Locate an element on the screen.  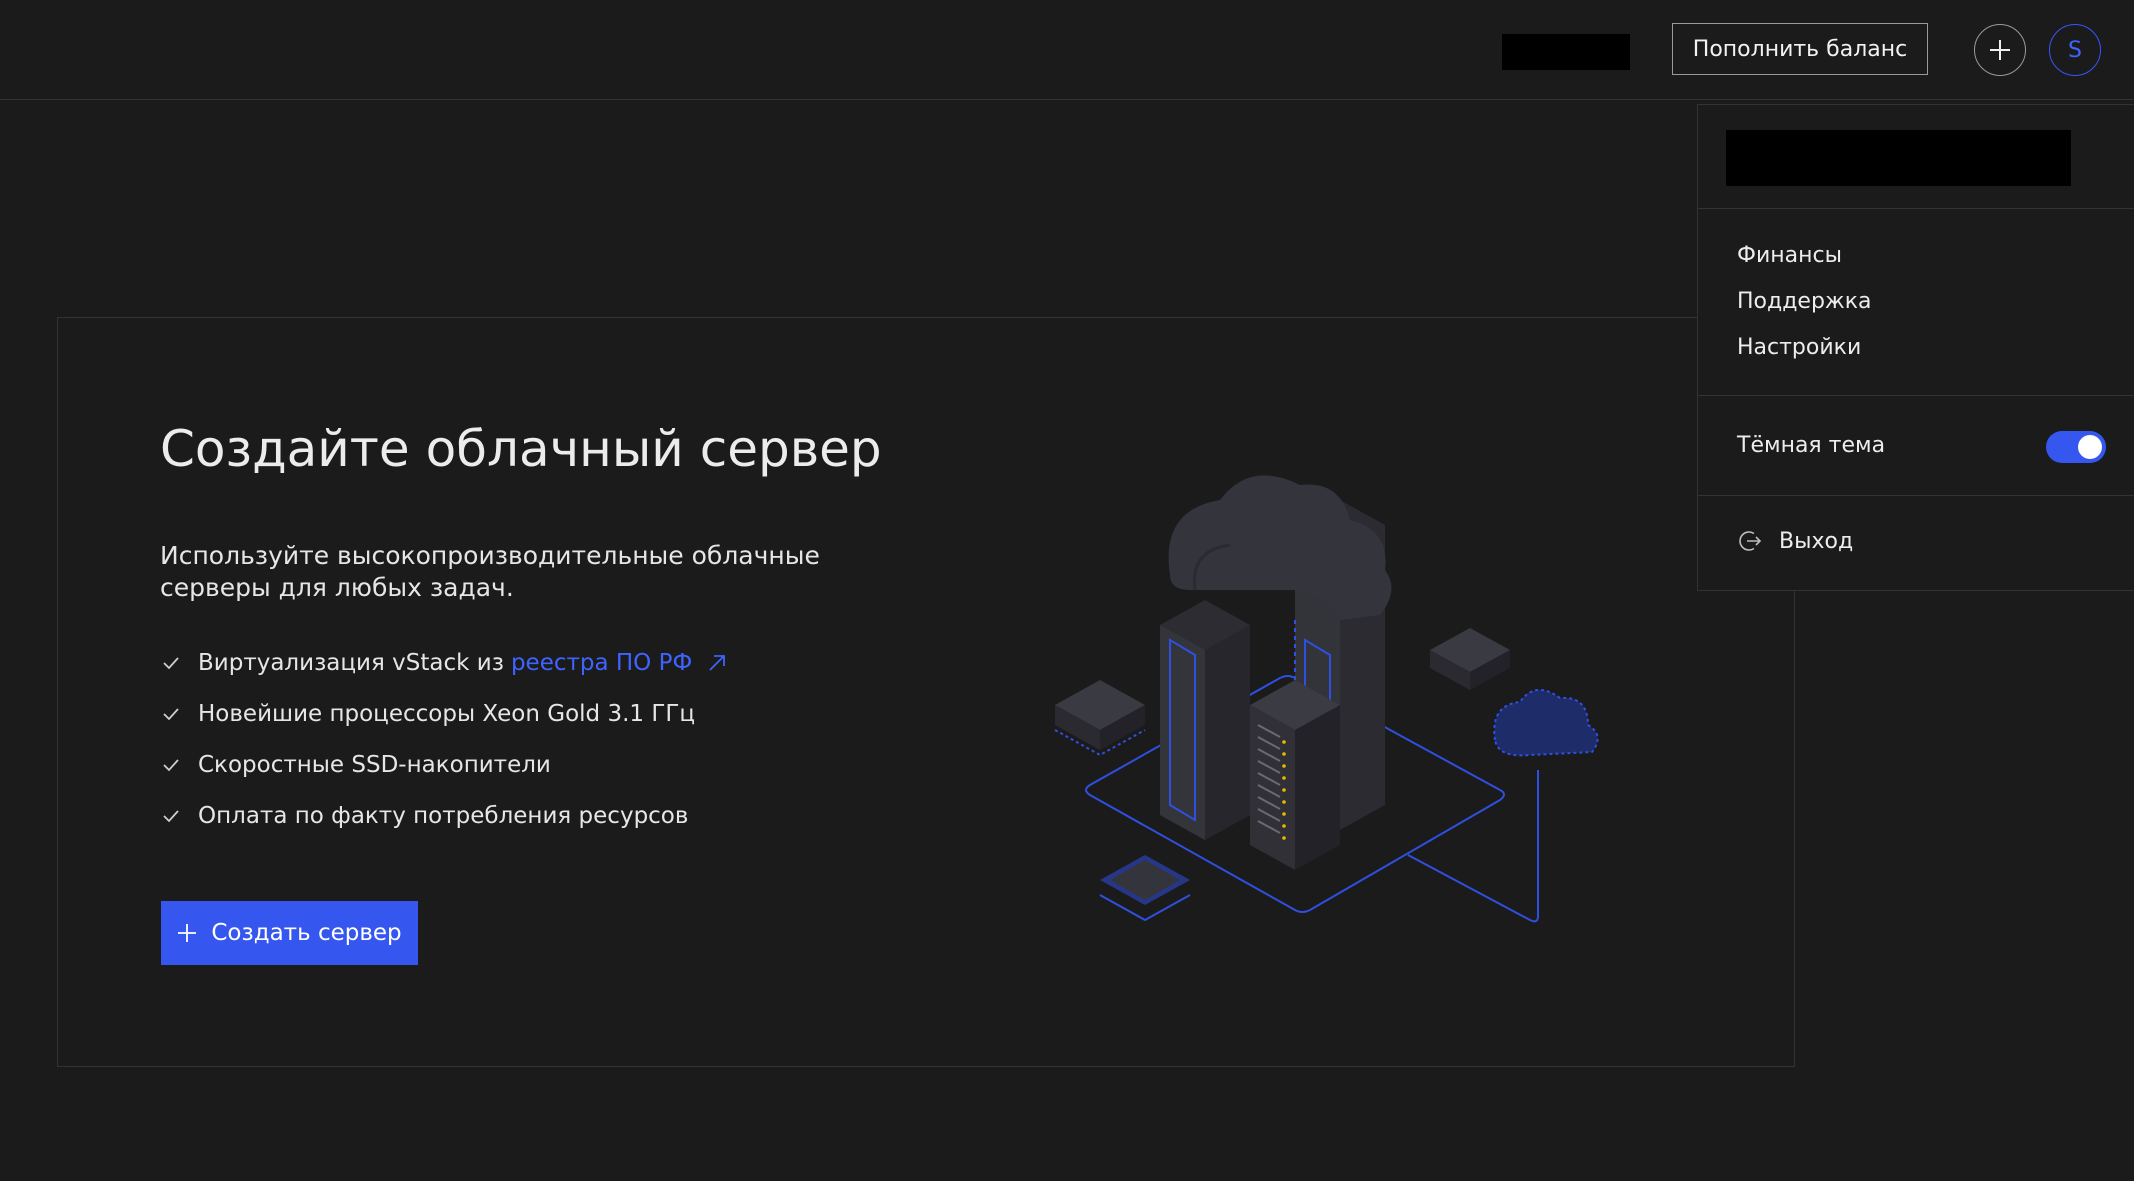
list-item: Новейшие процессоры Xeon Gold 3.1 ГГц is located at coordinates (444, 713).